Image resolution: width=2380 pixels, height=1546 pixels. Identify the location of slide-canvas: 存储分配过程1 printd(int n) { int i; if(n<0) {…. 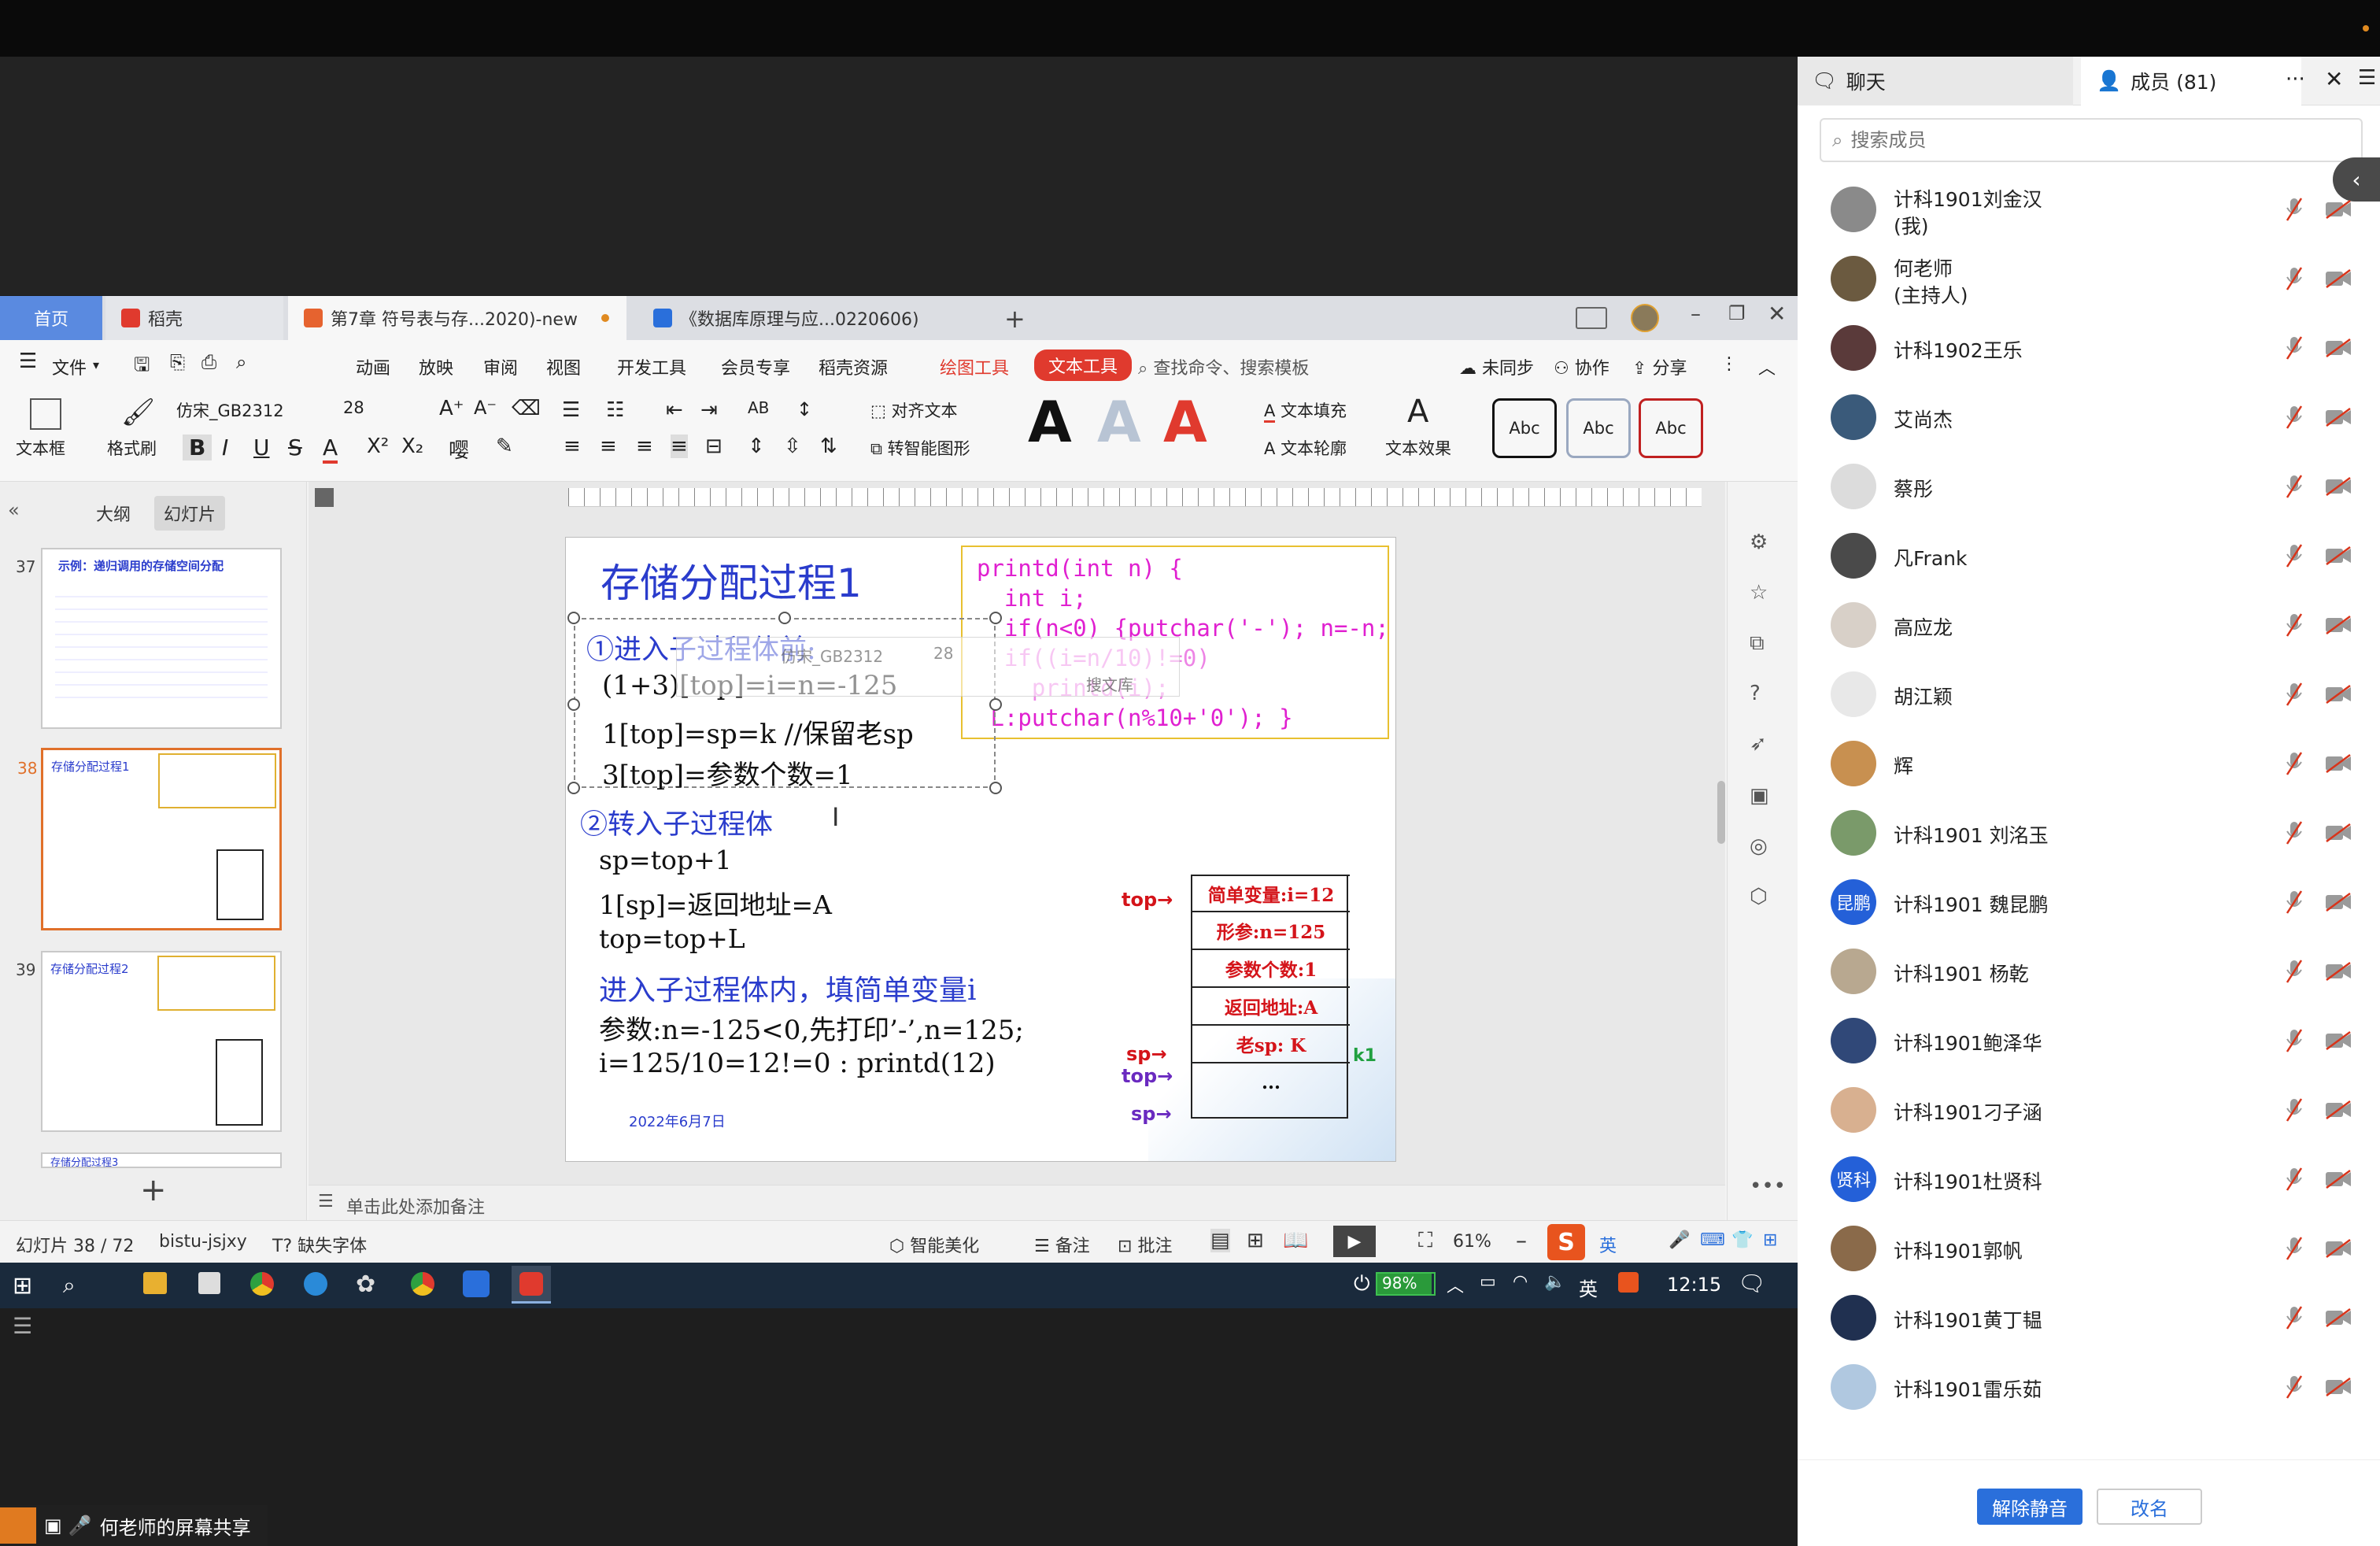
(980, 850).